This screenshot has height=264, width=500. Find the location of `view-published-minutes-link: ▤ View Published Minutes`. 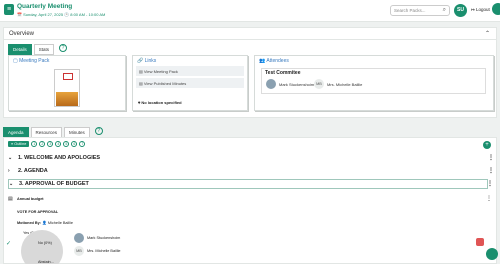

view-published-minutes-link: ▤ View Published Minutes is located at coordinates (190, 83).